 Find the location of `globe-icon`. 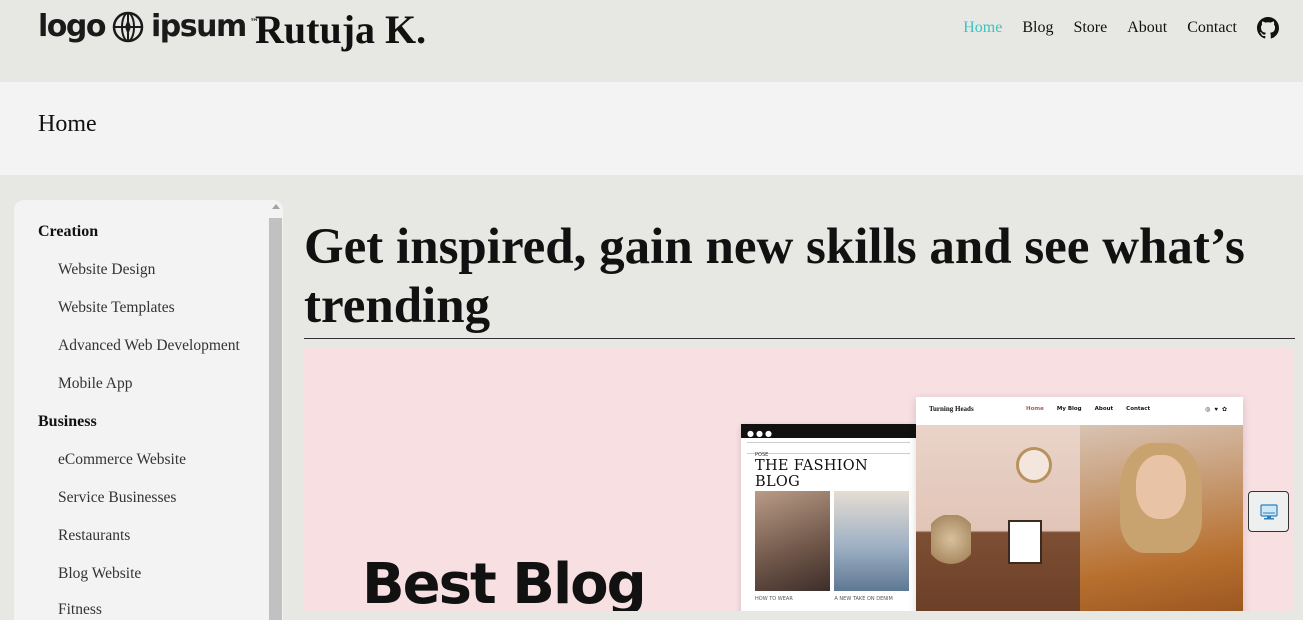

globe-icon is located at coordinates (128, 26).